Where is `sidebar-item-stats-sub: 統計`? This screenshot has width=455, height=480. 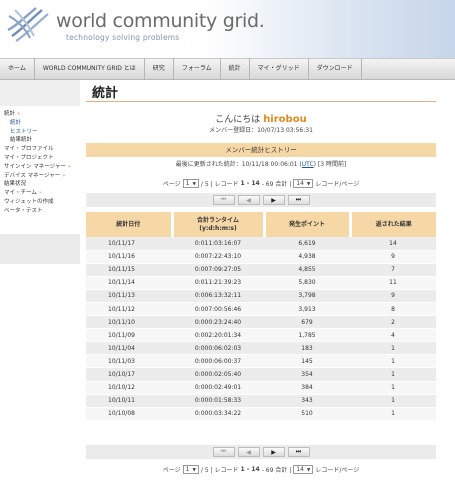 sidebar-item-stats-sub: 統計 is located at coordinates (40, 123).